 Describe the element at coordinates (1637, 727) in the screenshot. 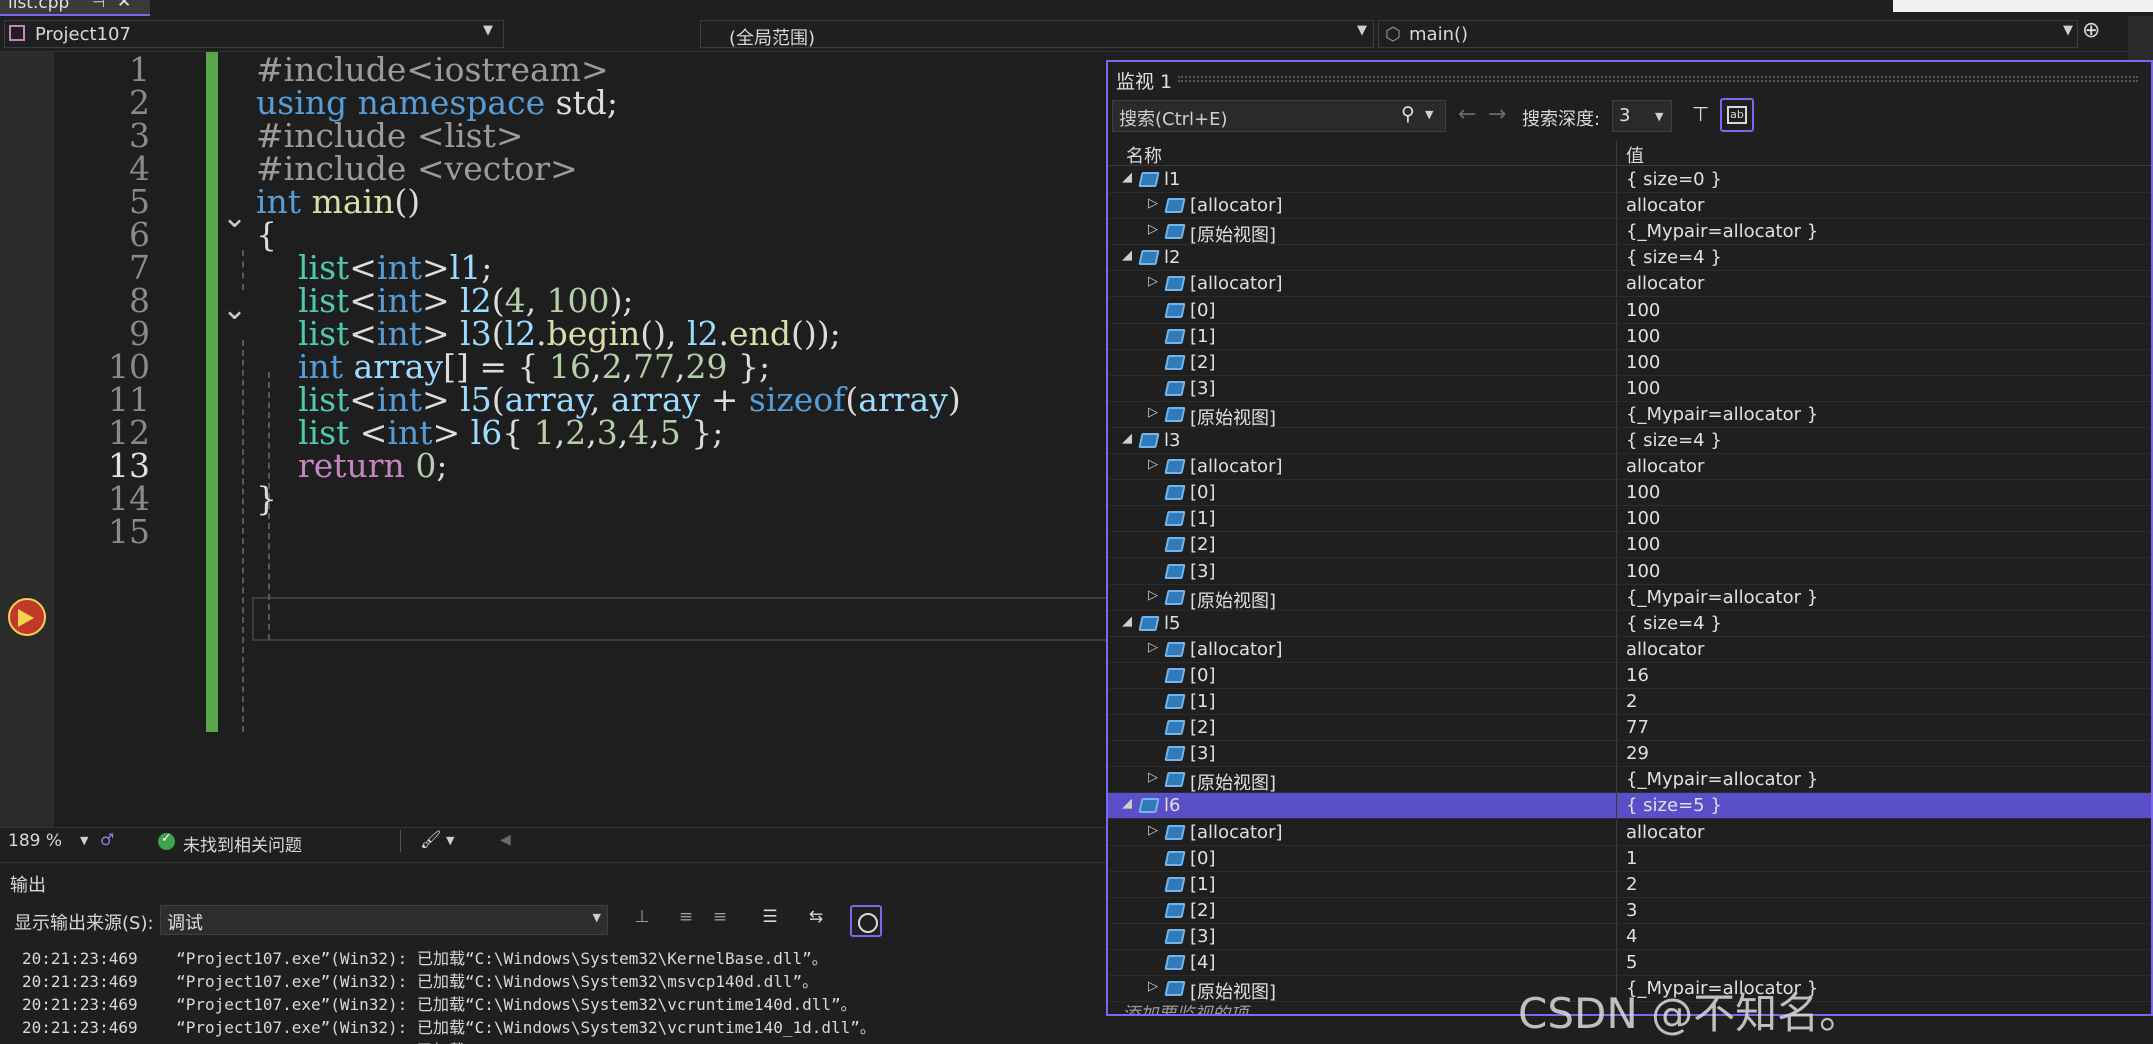

I see `watch-item-value: 77` at that location.